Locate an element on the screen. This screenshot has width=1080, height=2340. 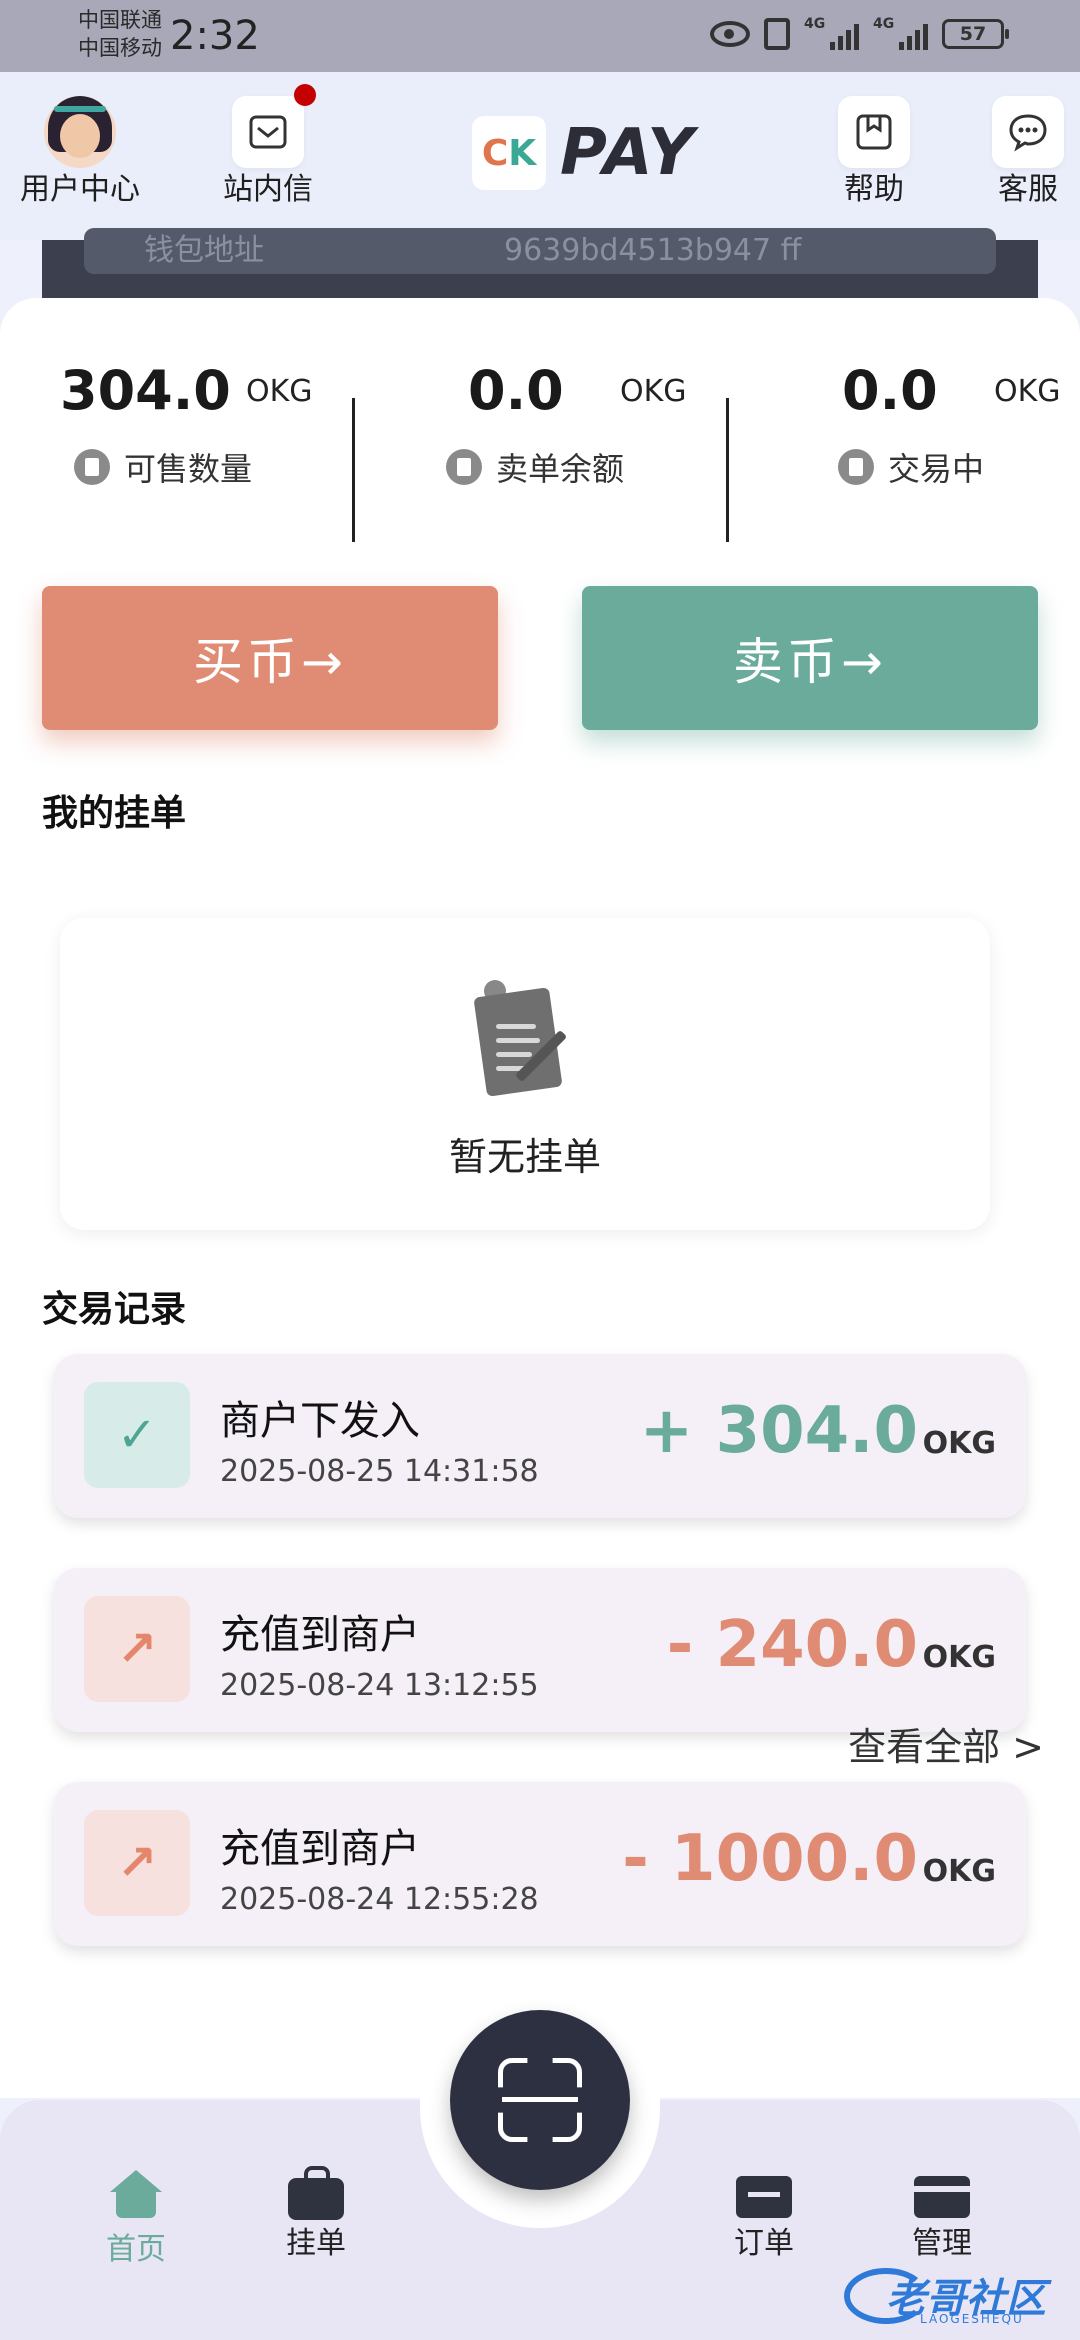
record-item: ↗ 充值到商户 2025-08-24 13:12:55 - 240.0 OKG is located at coordinates (540, 1650).